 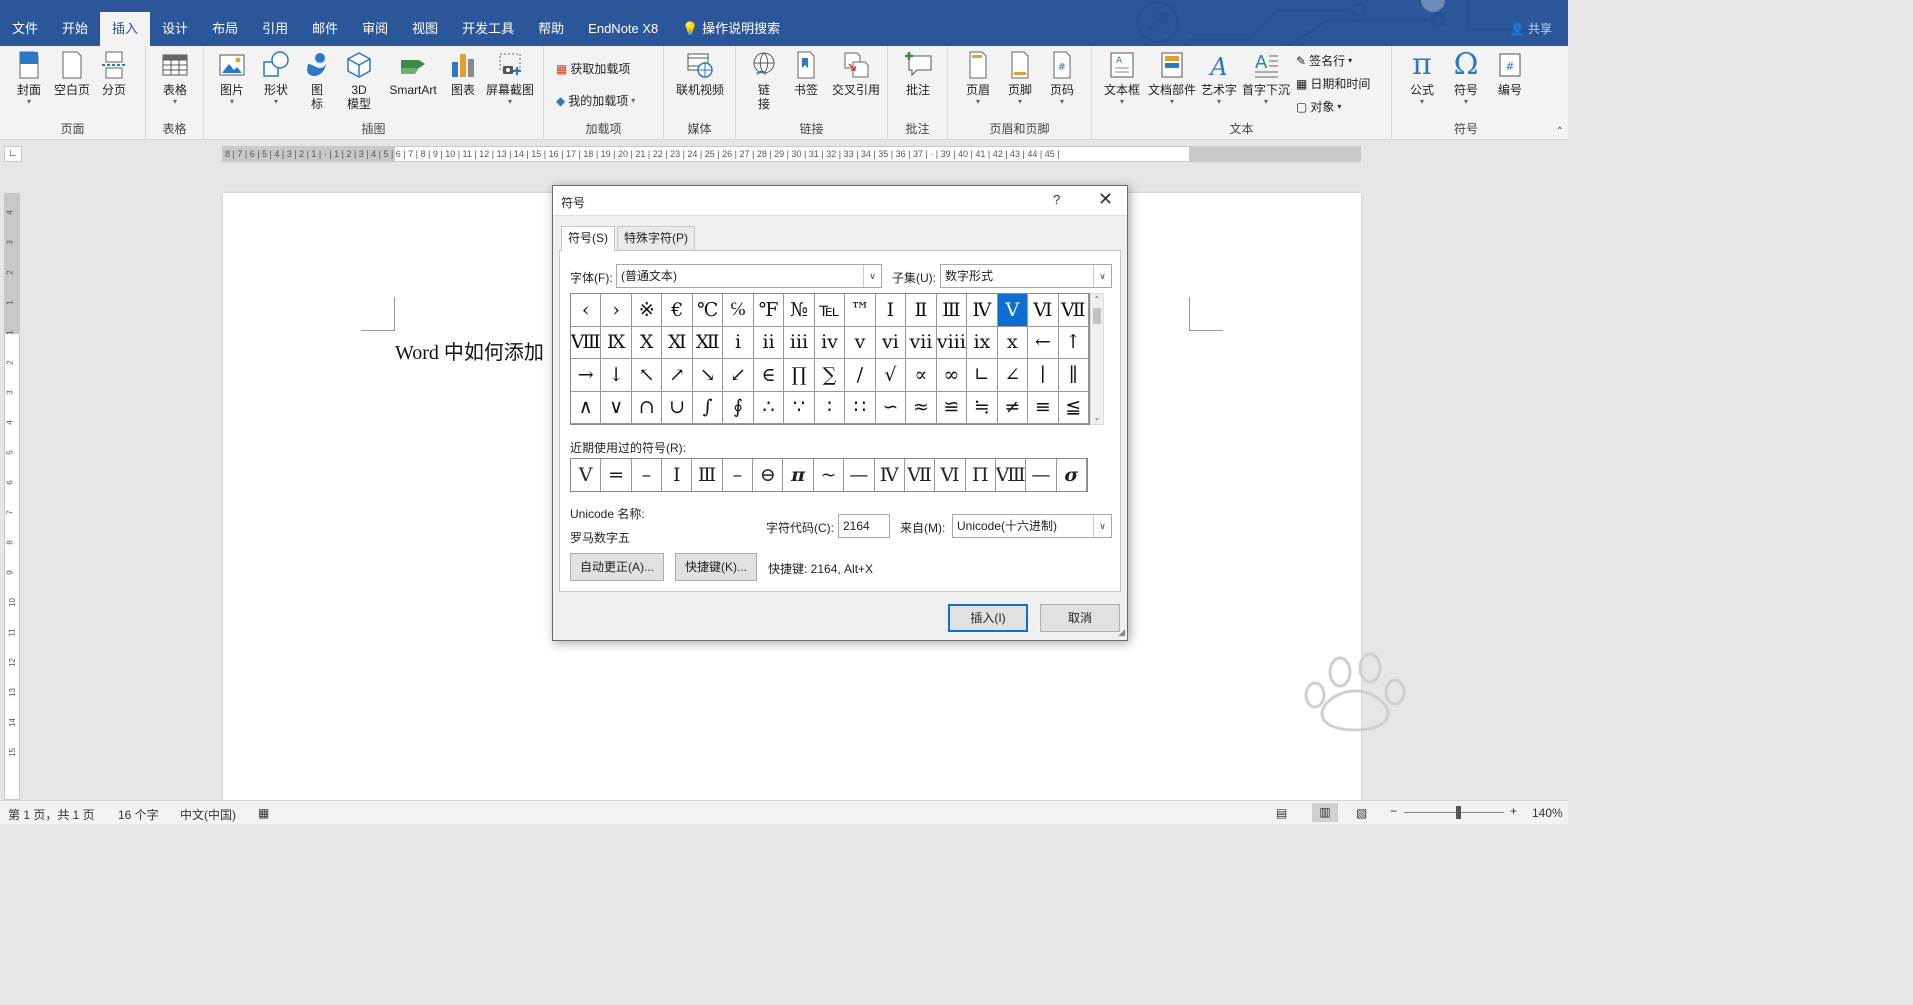 What do you see at coordinates (1041, 475) in the screenshot?
I see `recent-symbol-cell: —` at bounding box center [1041, 475].